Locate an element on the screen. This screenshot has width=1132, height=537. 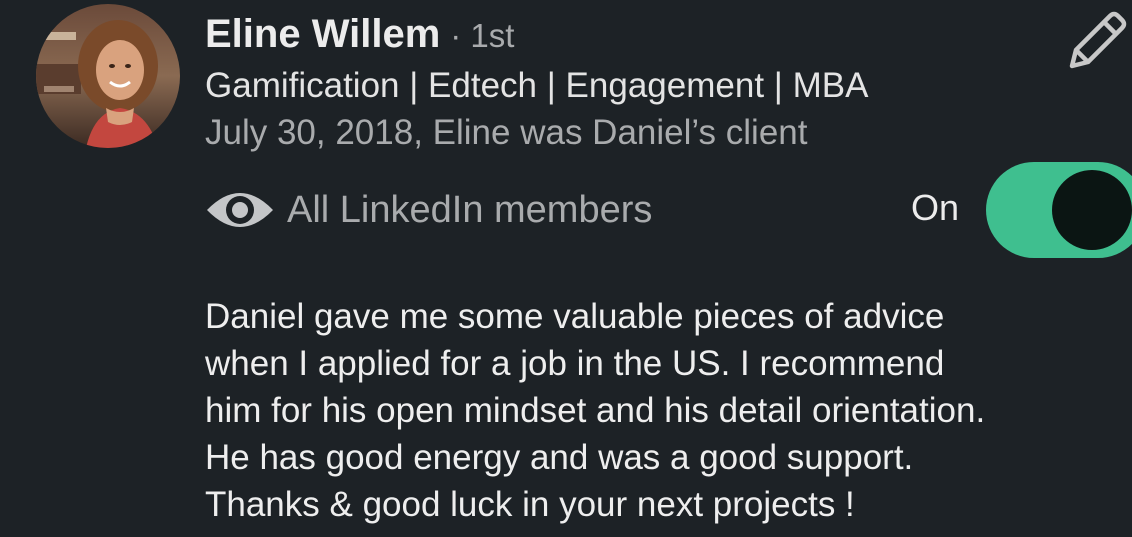
visibility-toggle is located at coordinates (1059, 210).